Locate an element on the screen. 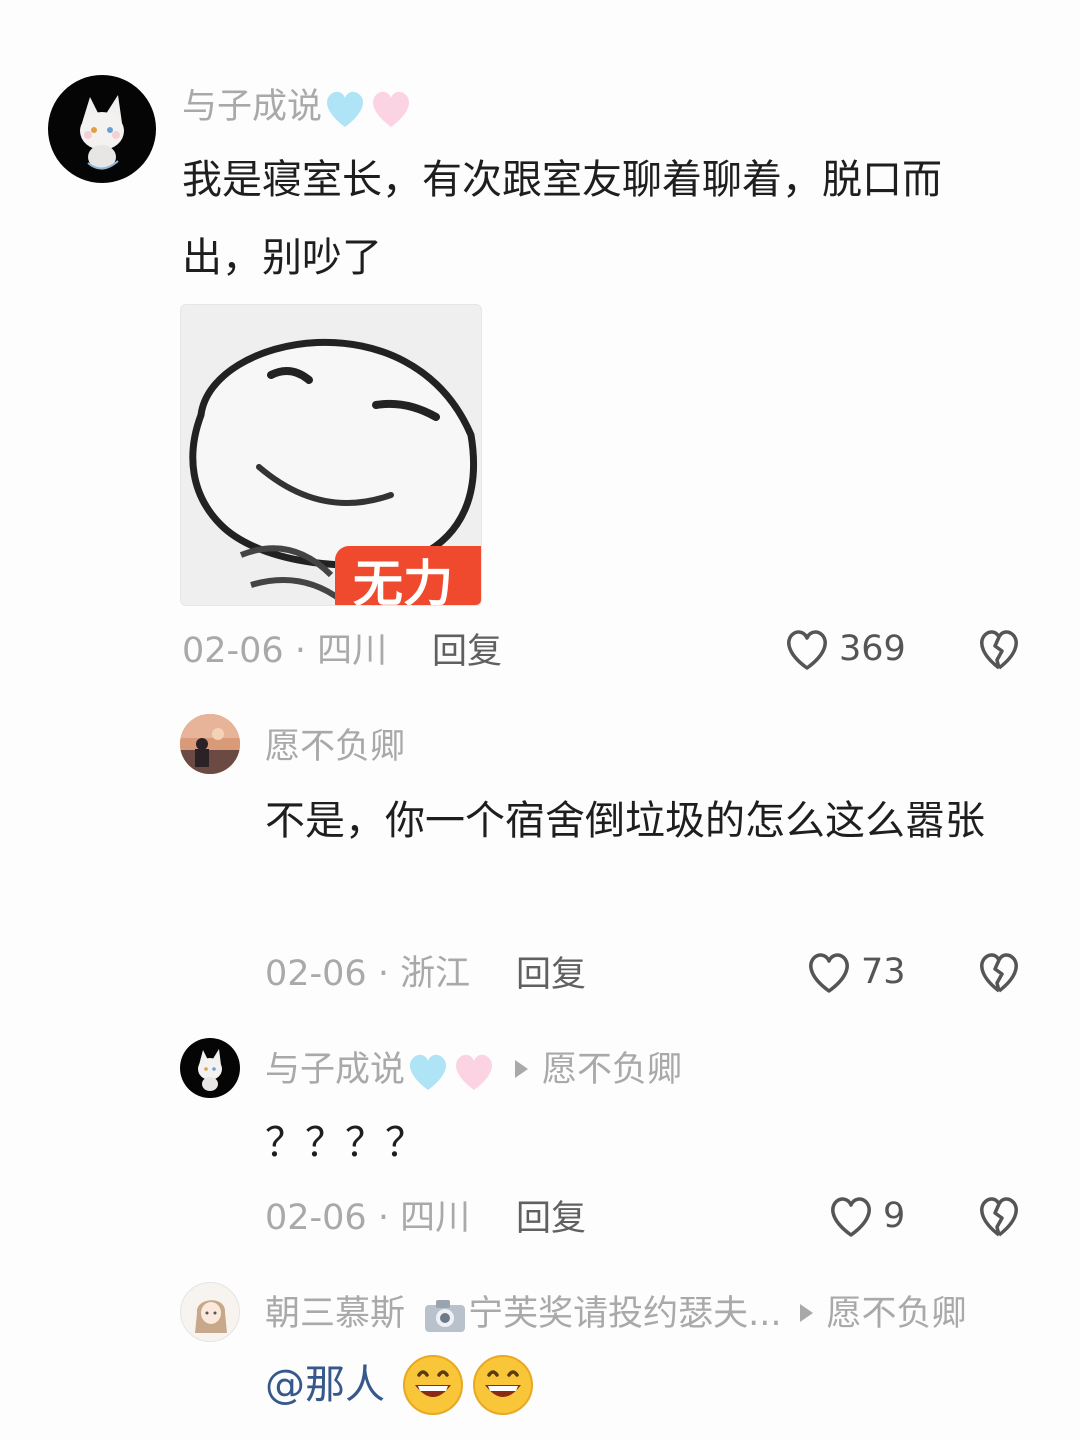 This screenshot has width=1080, height=1440. comment-author: 朝三慕斯 宁芙奖请投约瑟夫... 愿不负卿 is located at coordinates (616, 1314).